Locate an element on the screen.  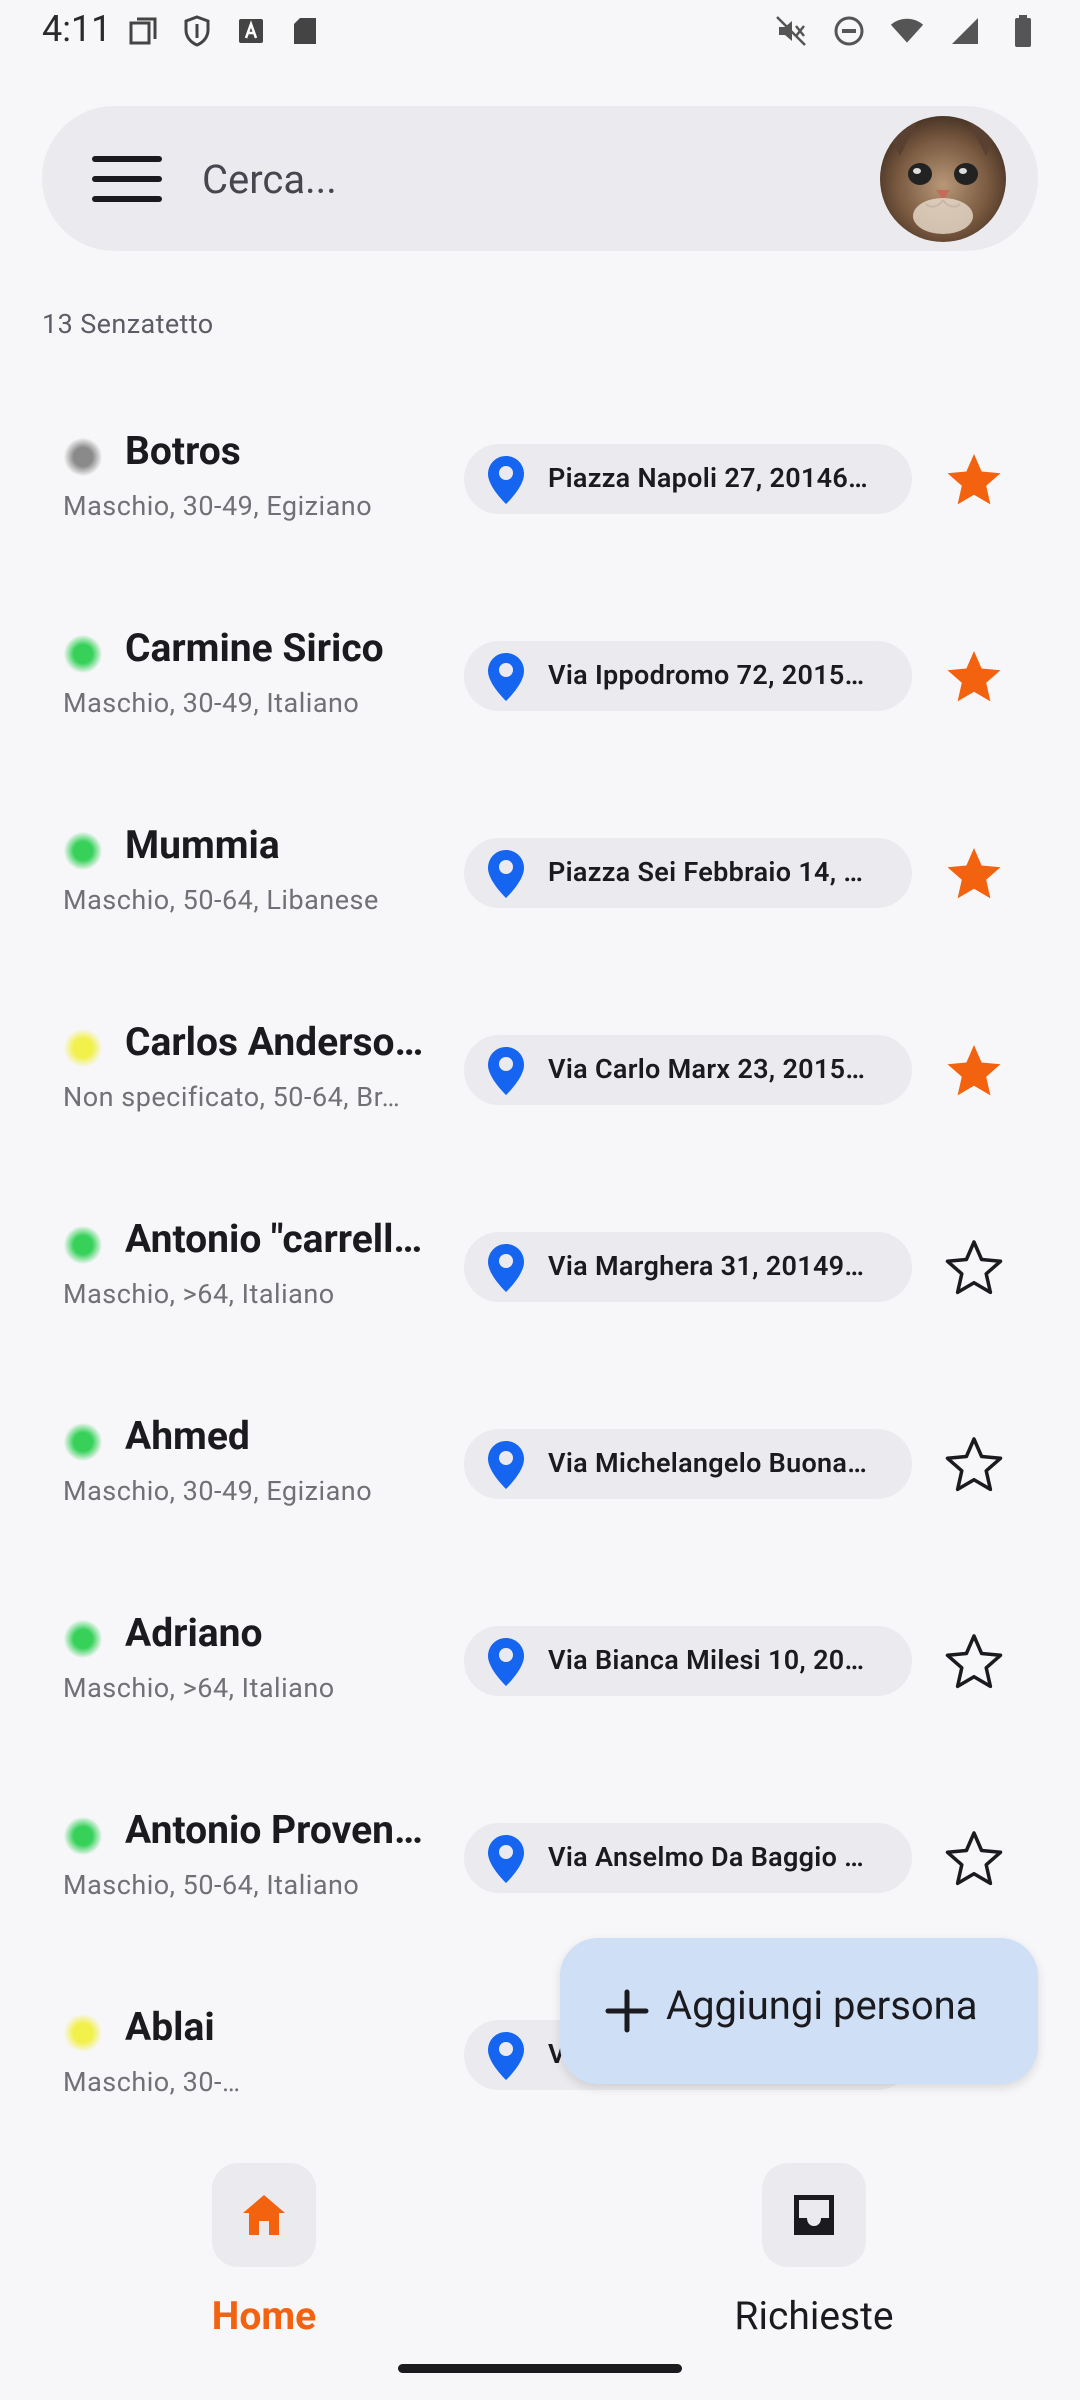
inbox-icon is located at coordinates (814, 2215).